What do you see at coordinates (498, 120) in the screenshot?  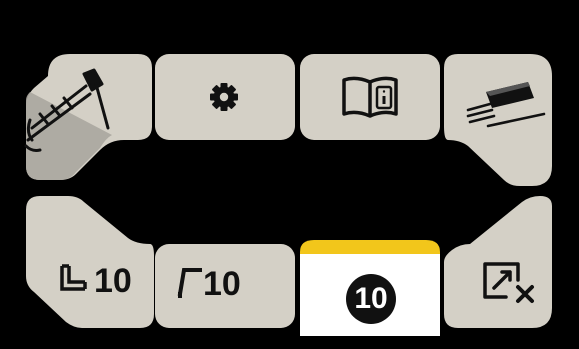 I see `wire-tile` at bounding box center [498, 120].